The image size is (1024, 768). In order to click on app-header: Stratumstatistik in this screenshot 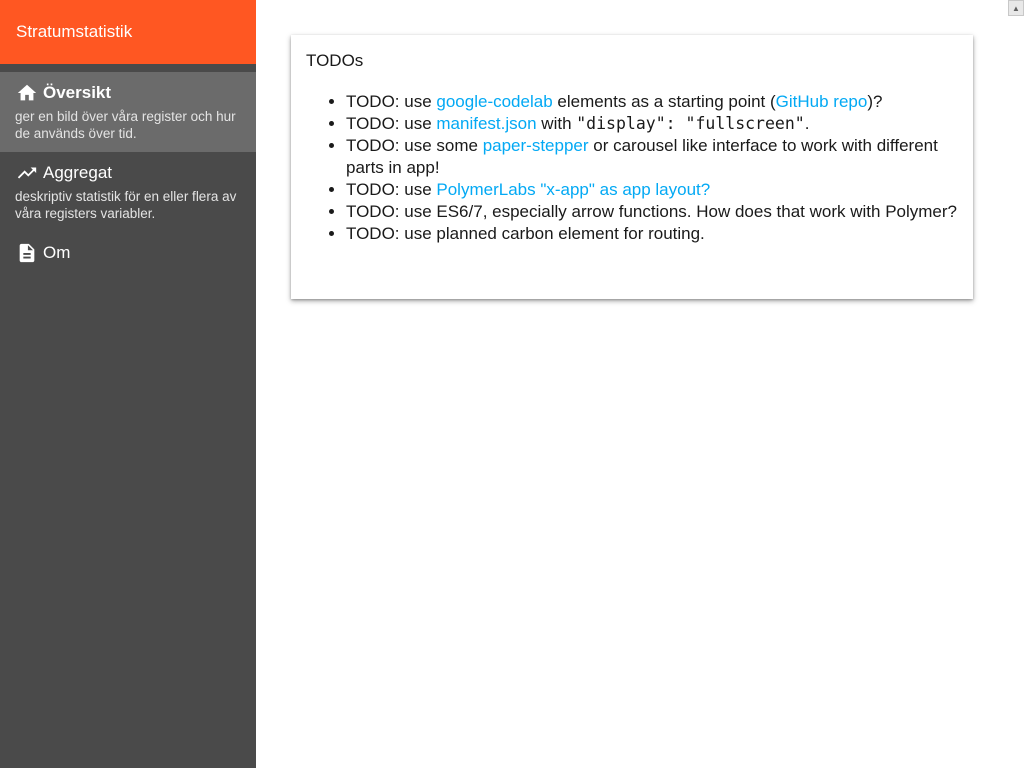, I will do `click(128, 32)`.